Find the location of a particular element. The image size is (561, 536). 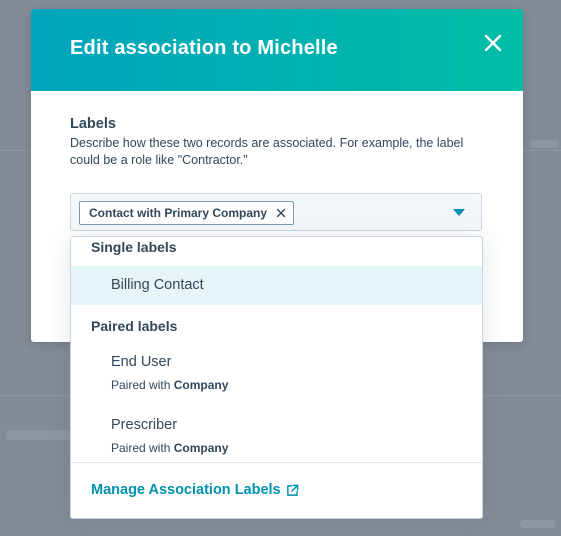

option-billing-contact: Billing Contact is located at coordinates (276, 285).